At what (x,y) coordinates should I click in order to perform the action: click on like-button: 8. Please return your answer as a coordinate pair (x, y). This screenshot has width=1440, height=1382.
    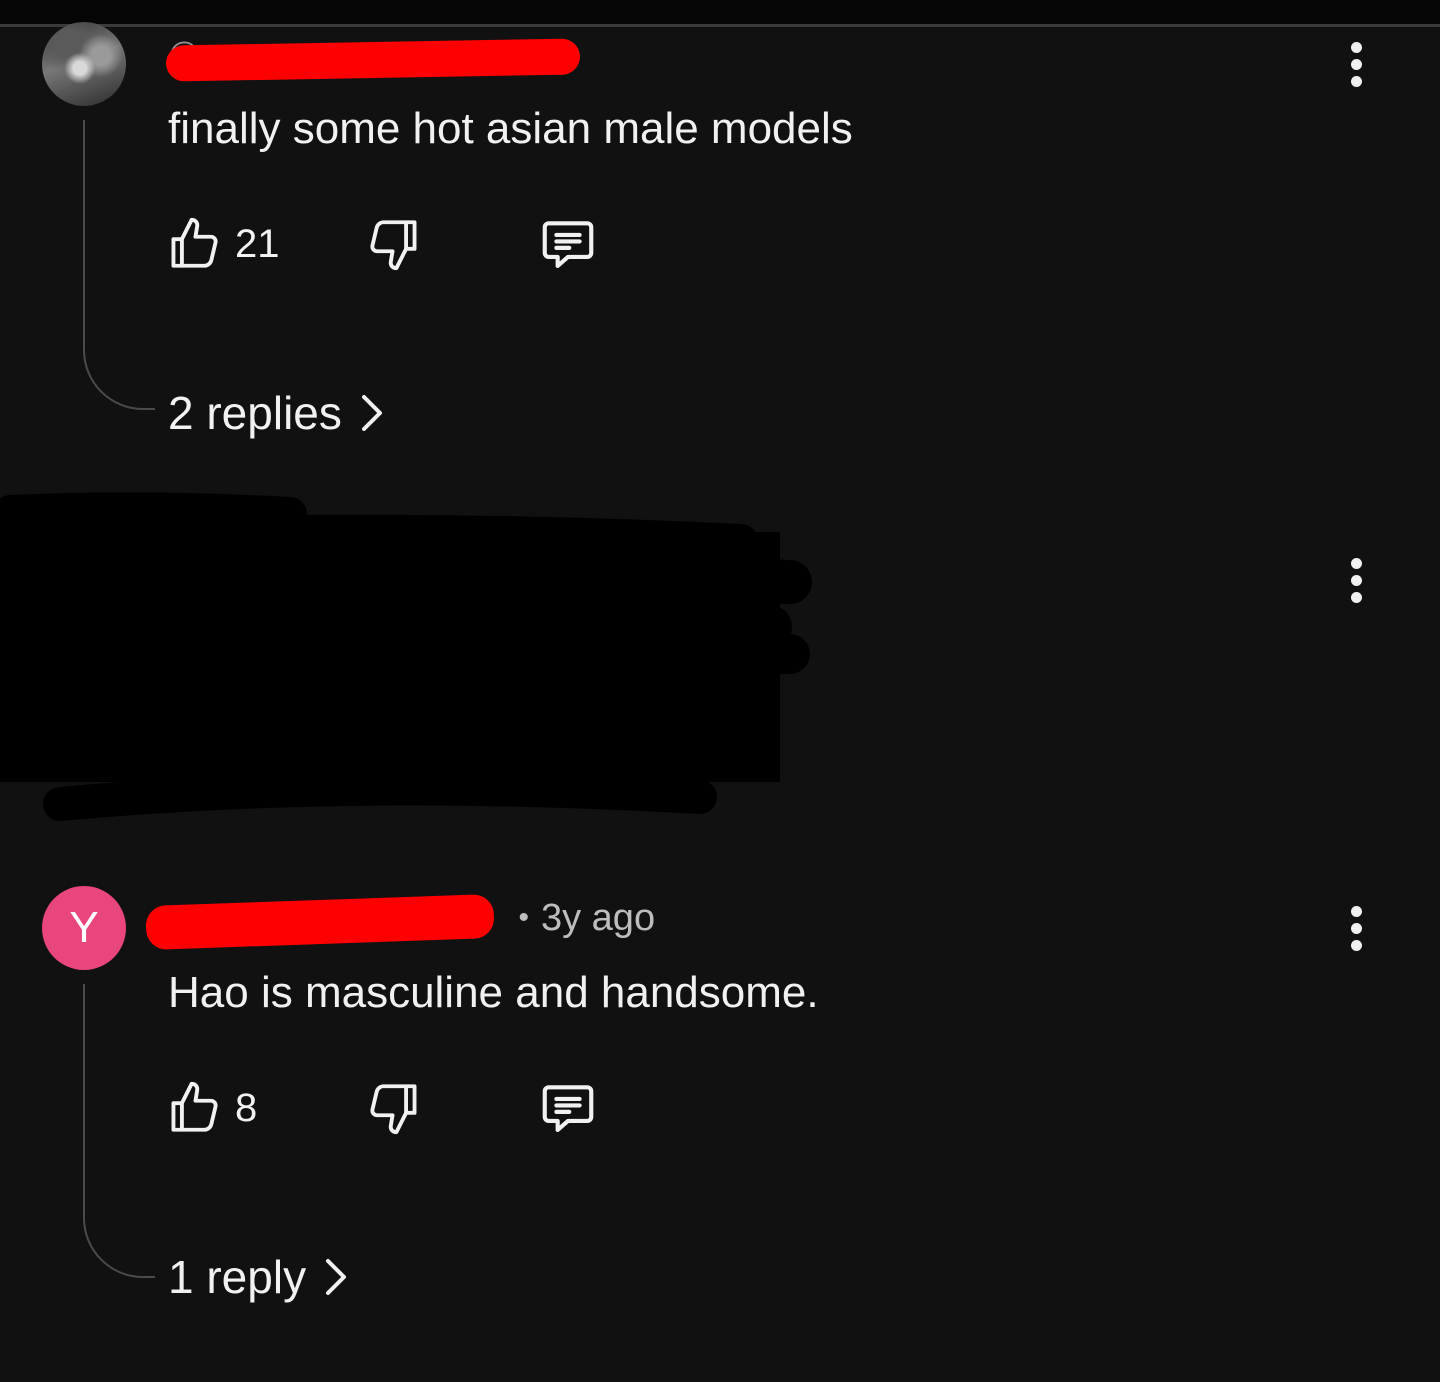
    Looking at the image, I should click on (211, 1108).